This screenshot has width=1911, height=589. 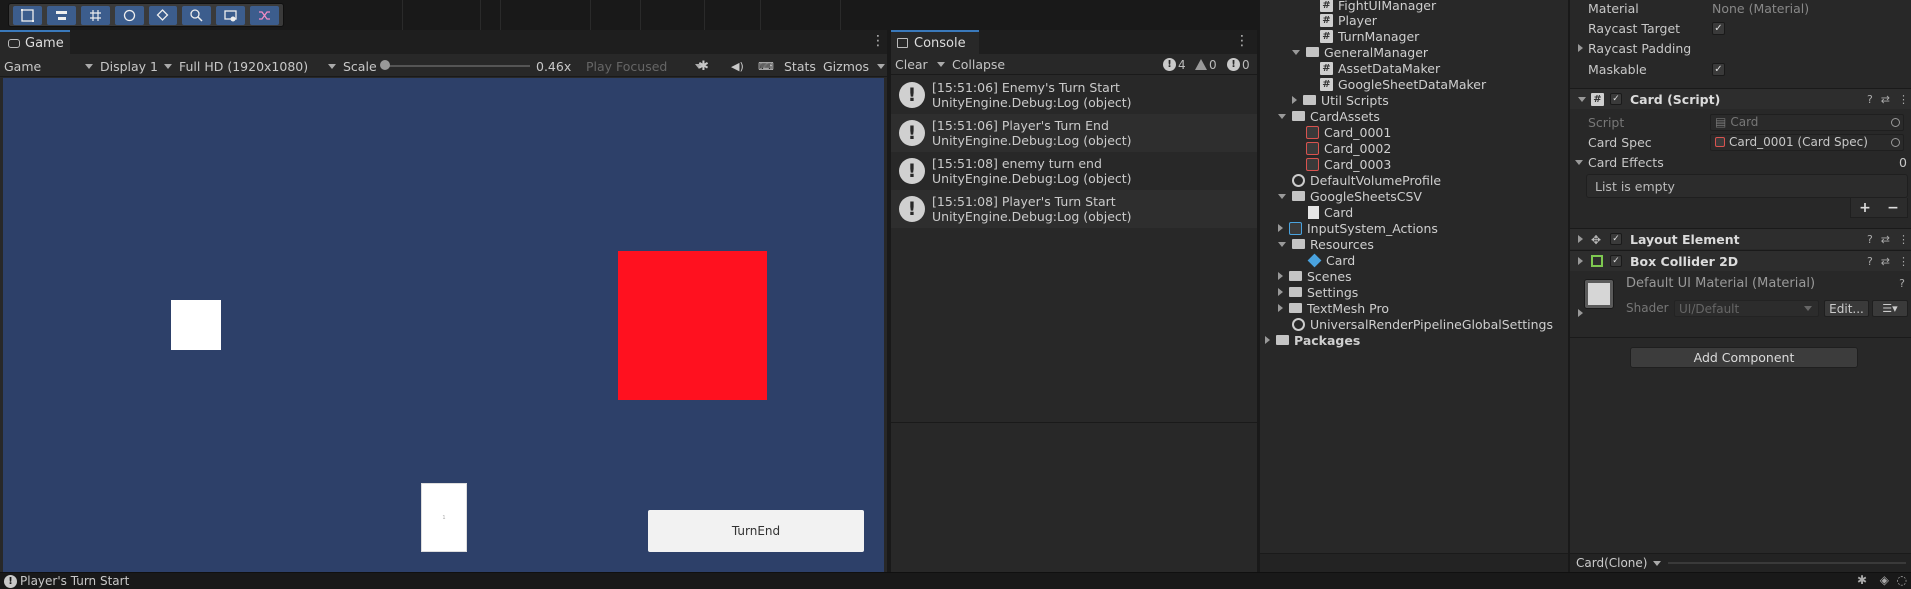 What do you see at coordinates (456, 66) in the screenshot?
I see `scale-slider` at bounding box center [456, 66].